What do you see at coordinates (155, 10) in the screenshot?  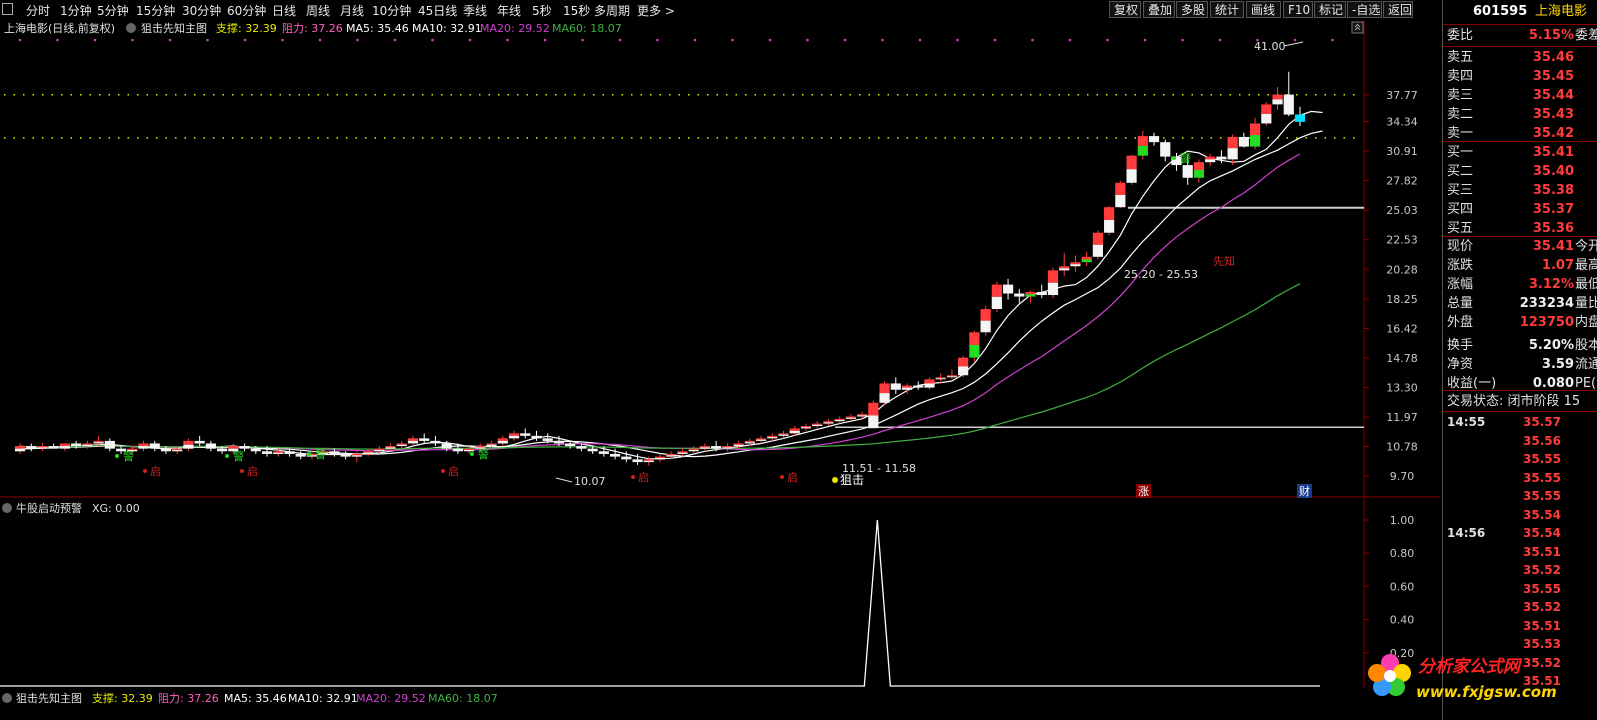 I see `period-tab: 15分钟` at bounding box center [155, 10].